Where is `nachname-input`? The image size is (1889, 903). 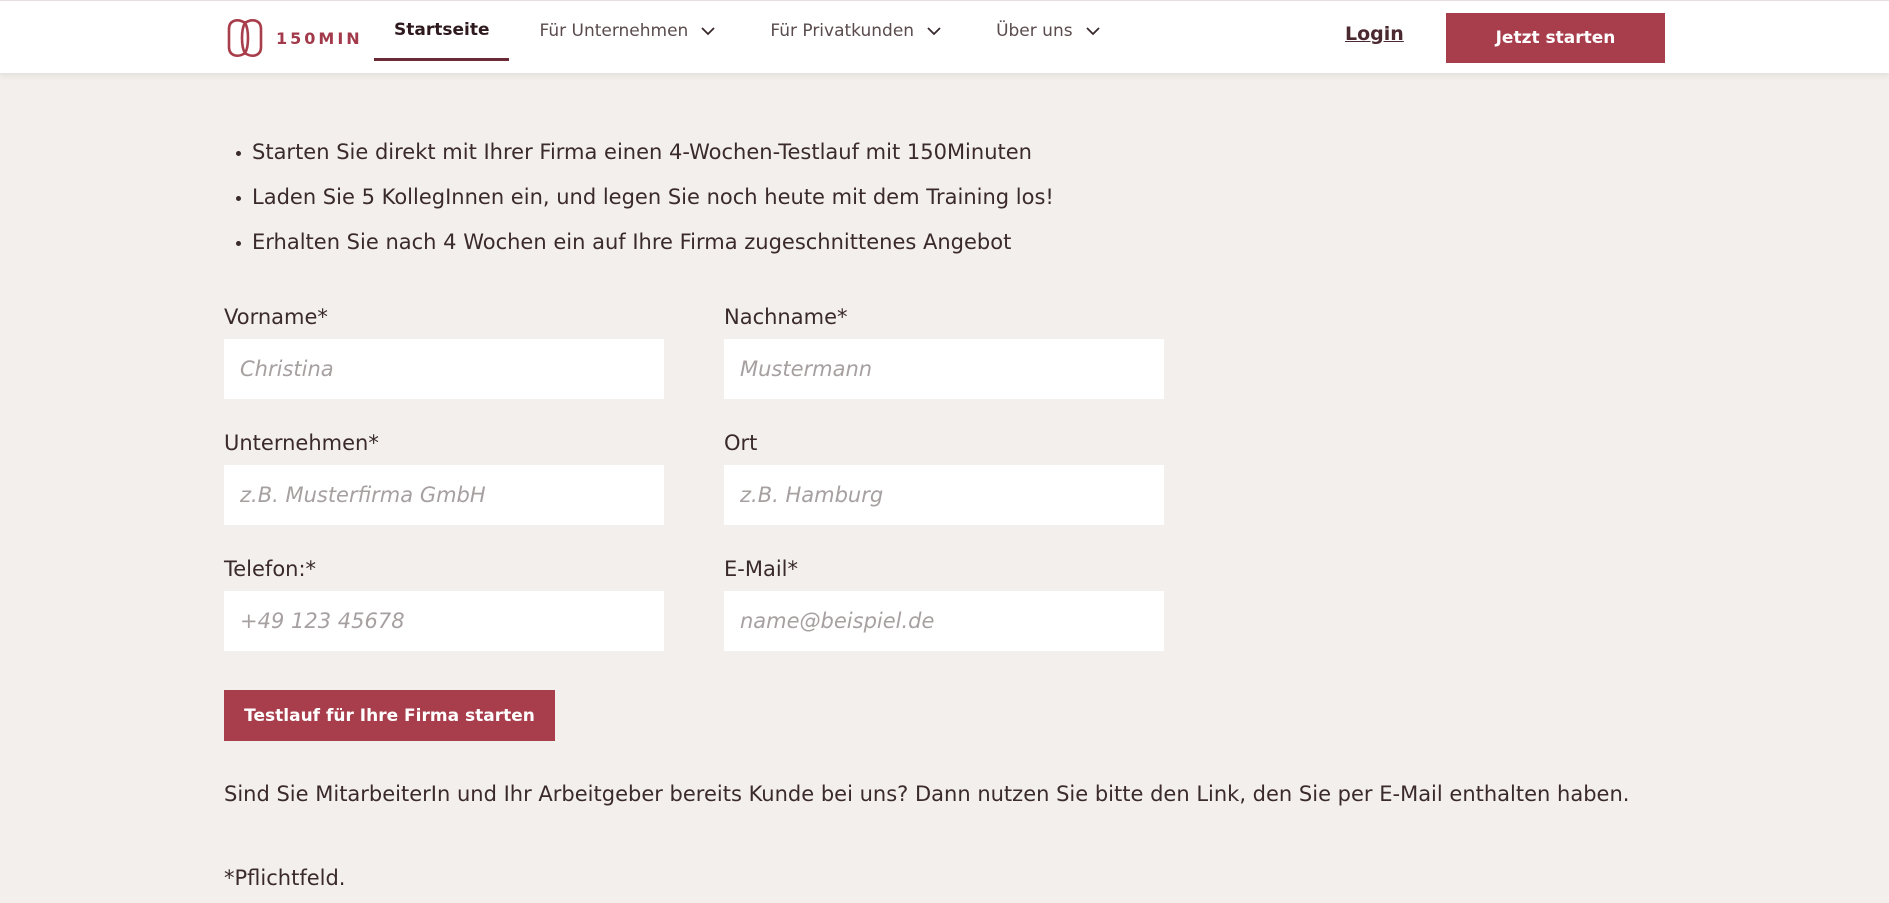
nachname-input is located at coordinates (944, 369).